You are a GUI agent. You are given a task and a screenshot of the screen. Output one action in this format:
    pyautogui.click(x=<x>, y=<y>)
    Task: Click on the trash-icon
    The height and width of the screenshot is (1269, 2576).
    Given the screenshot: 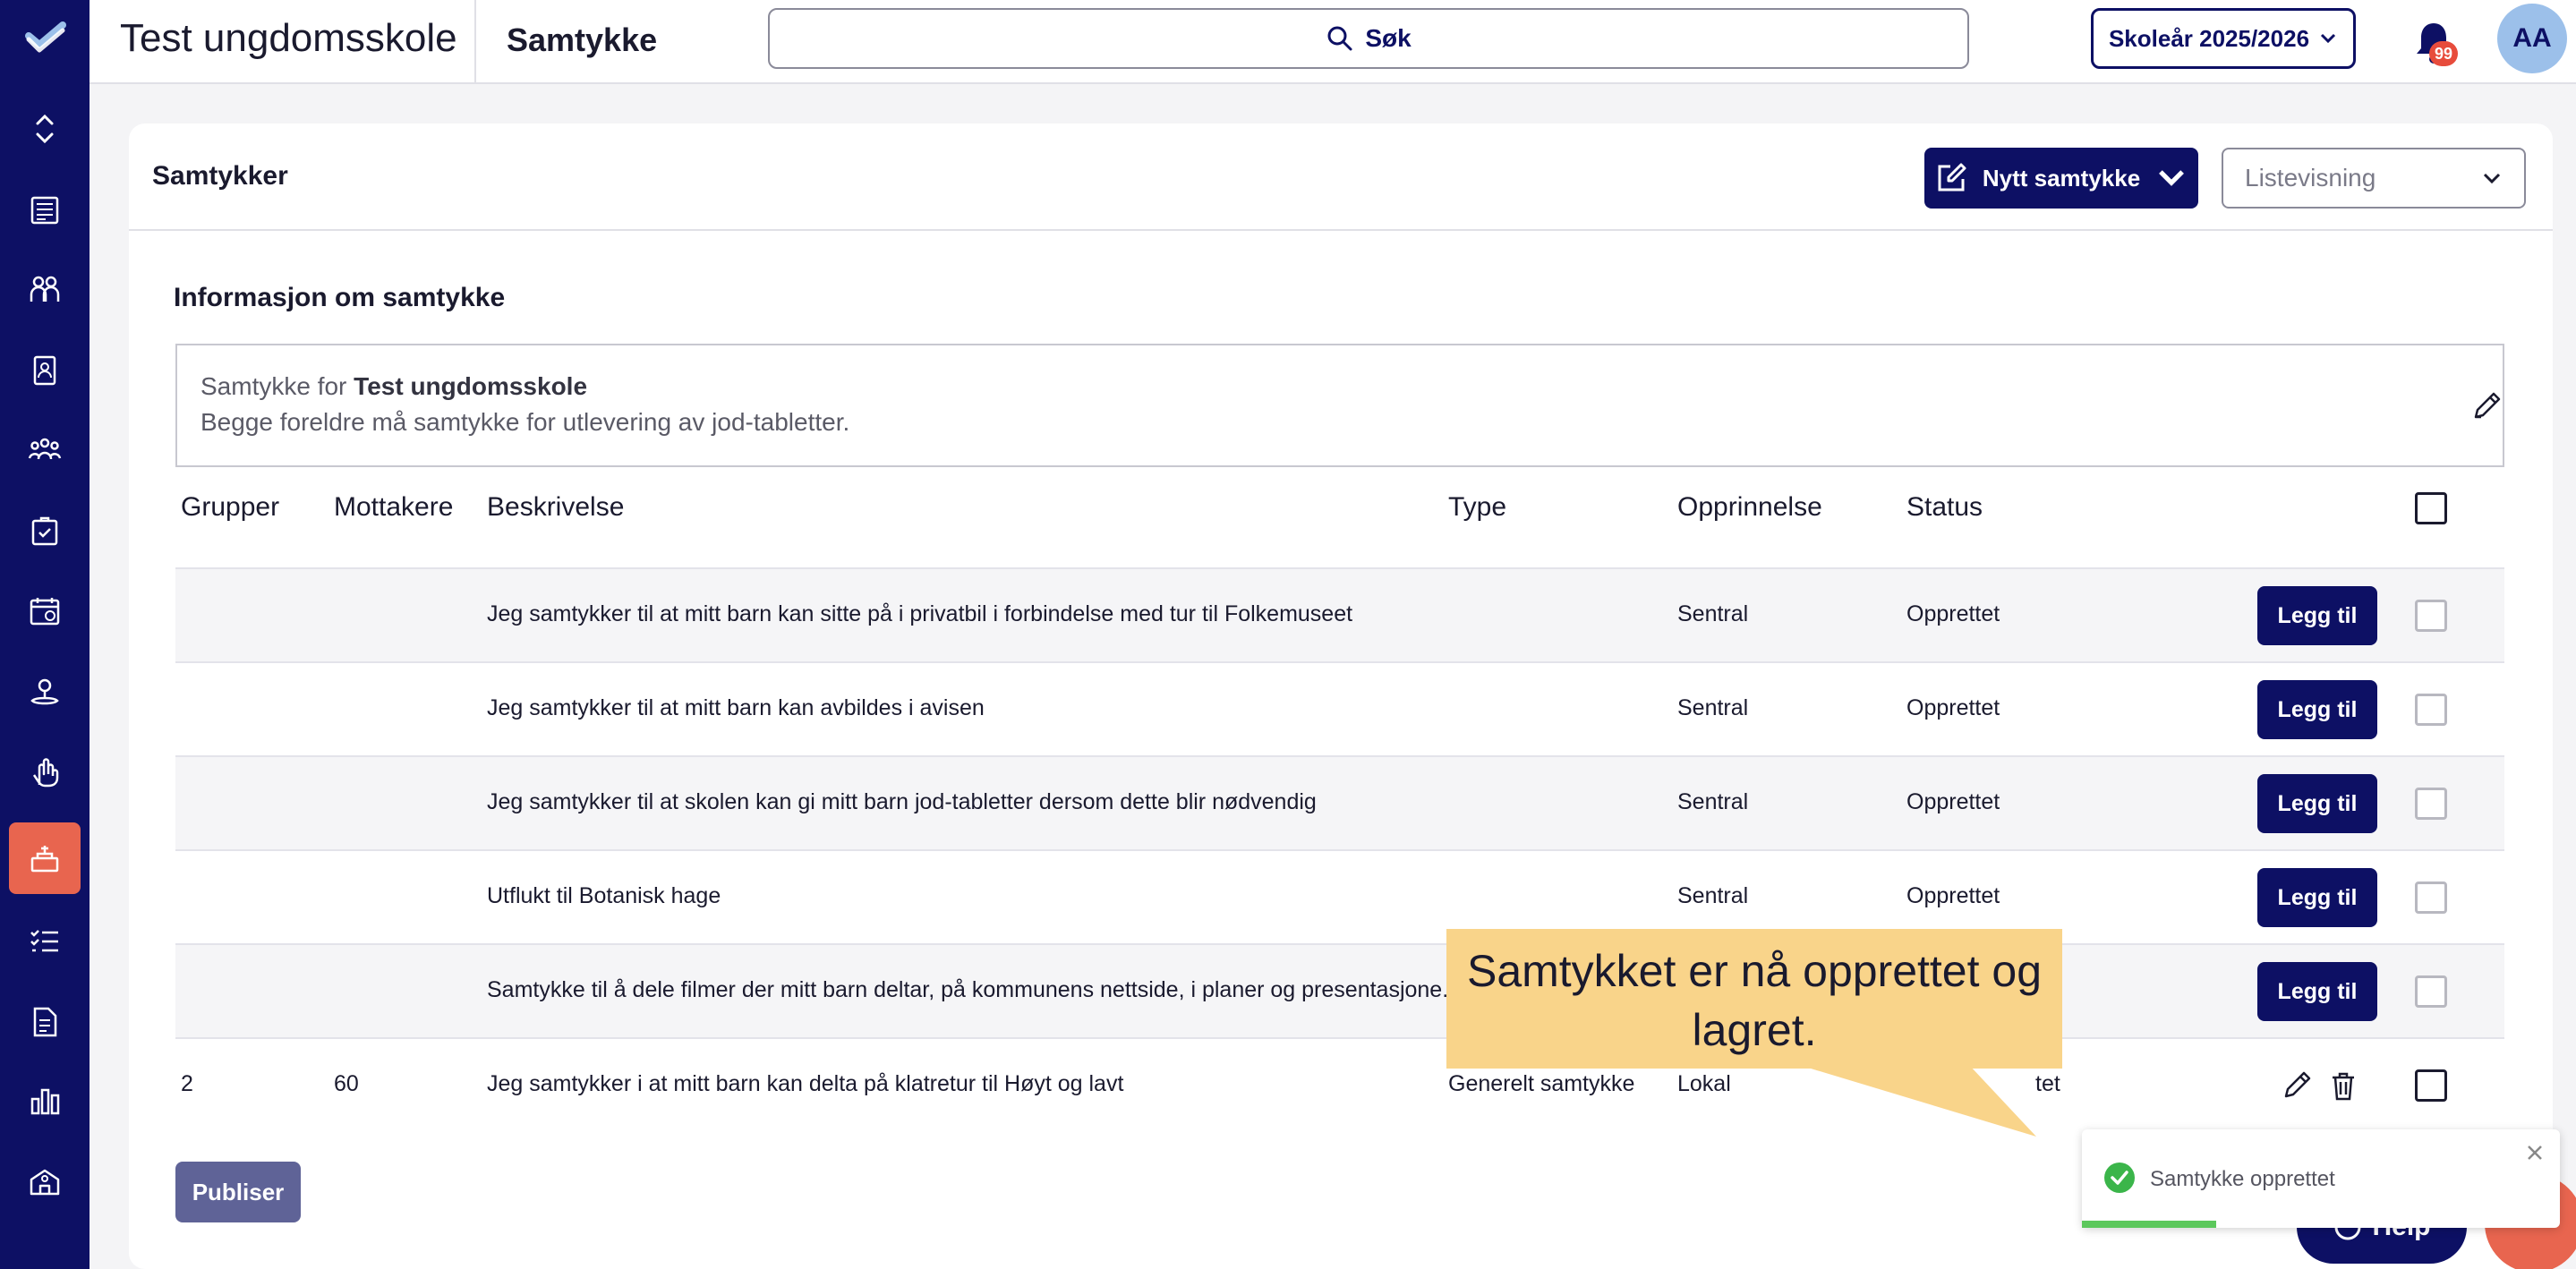 What is the action you would take?
    pyautogui.click(x=2343, y=1085)
    